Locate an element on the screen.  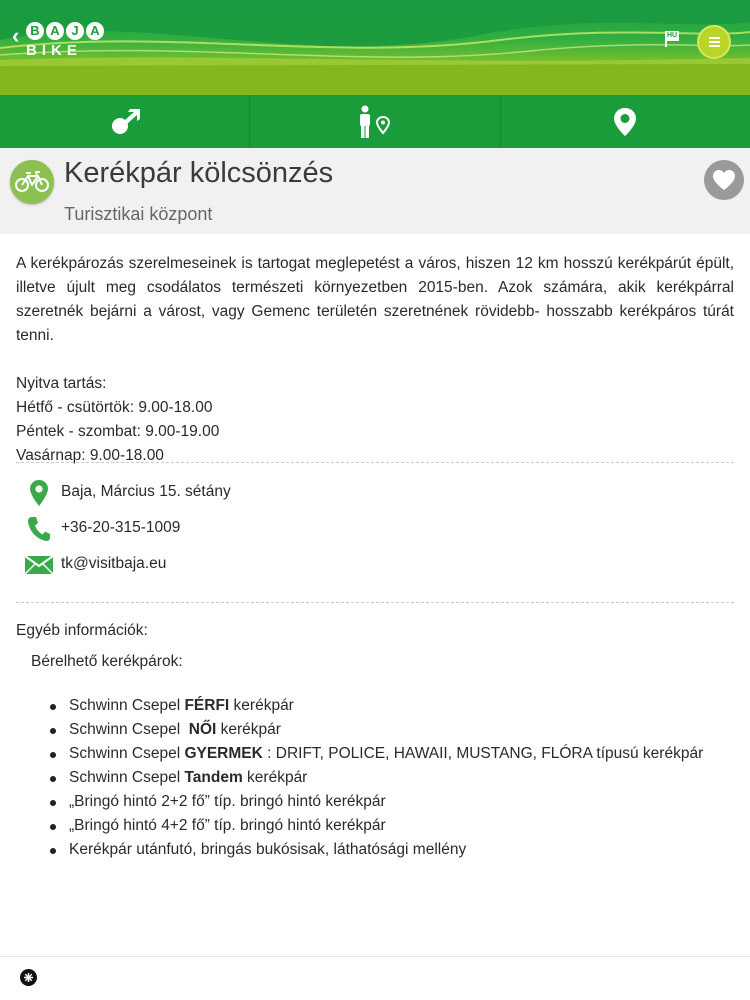
envelope-icon is located at coordinates (39, 565).